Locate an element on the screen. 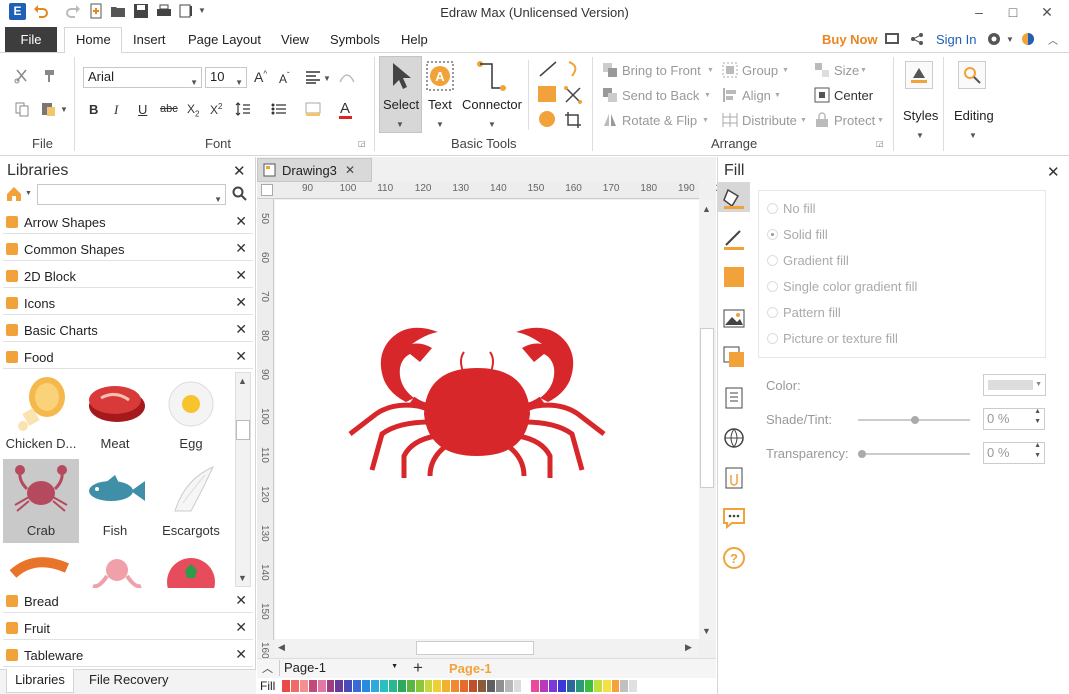 This screenshot has height=694, width=1069. shape-egg: Egg is located at coordinates (191, 414).